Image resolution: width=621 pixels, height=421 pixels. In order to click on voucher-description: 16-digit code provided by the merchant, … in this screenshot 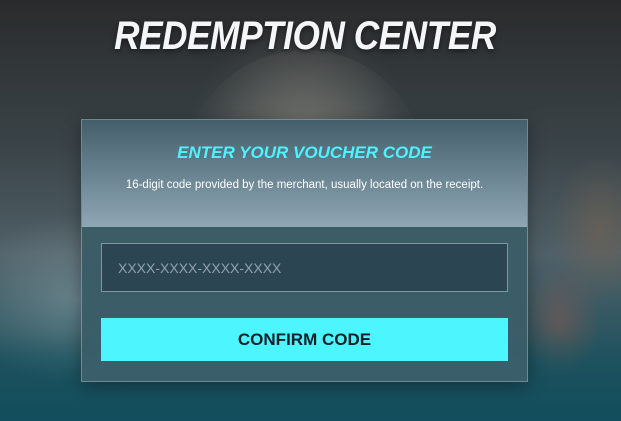, I will do `click(304, 185)`.